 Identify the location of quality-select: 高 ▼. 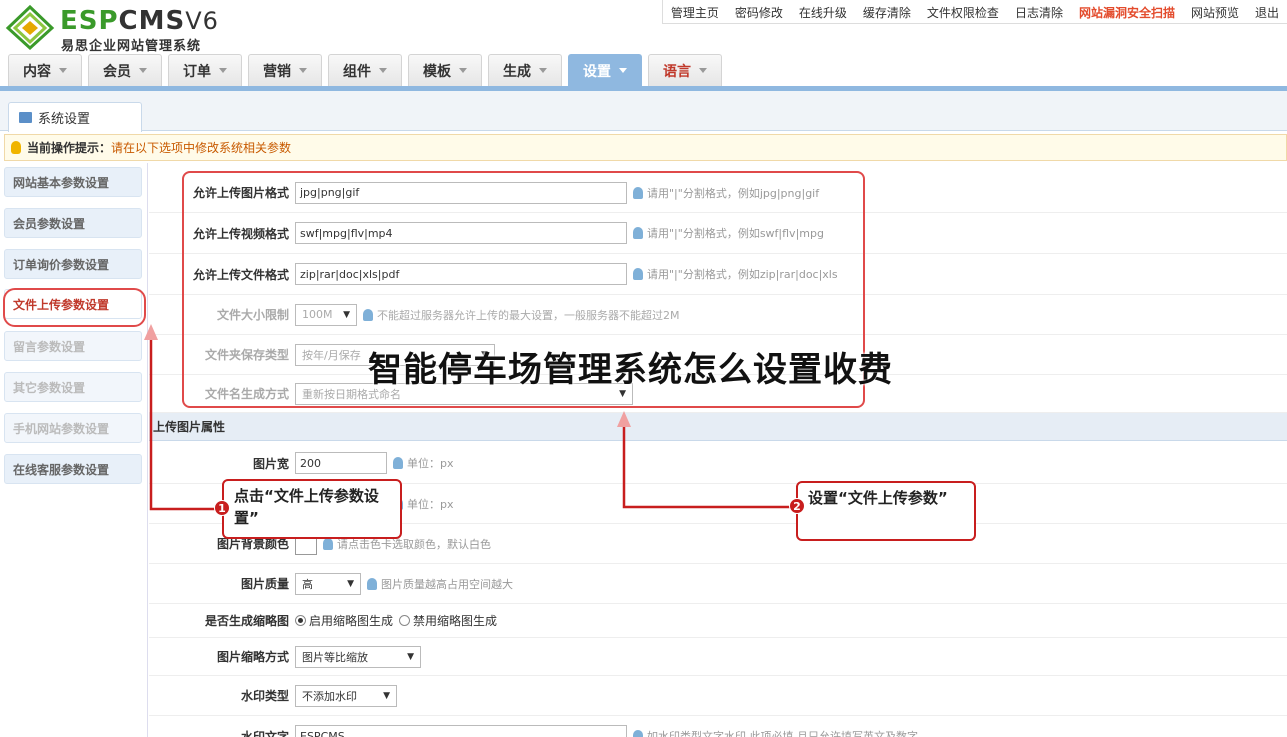
(328, 583).